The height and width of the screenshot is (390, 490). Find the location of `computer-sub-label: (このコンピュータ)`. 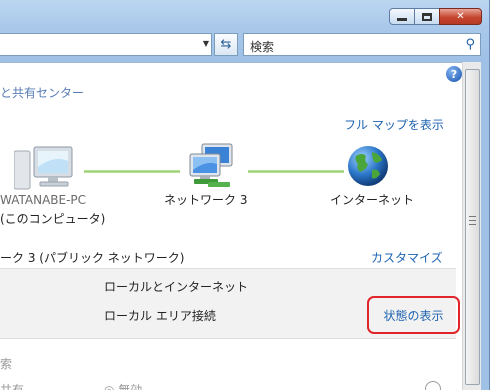

computer-sub-label: (このコンピュータ) is located at coordinates (53, 219).